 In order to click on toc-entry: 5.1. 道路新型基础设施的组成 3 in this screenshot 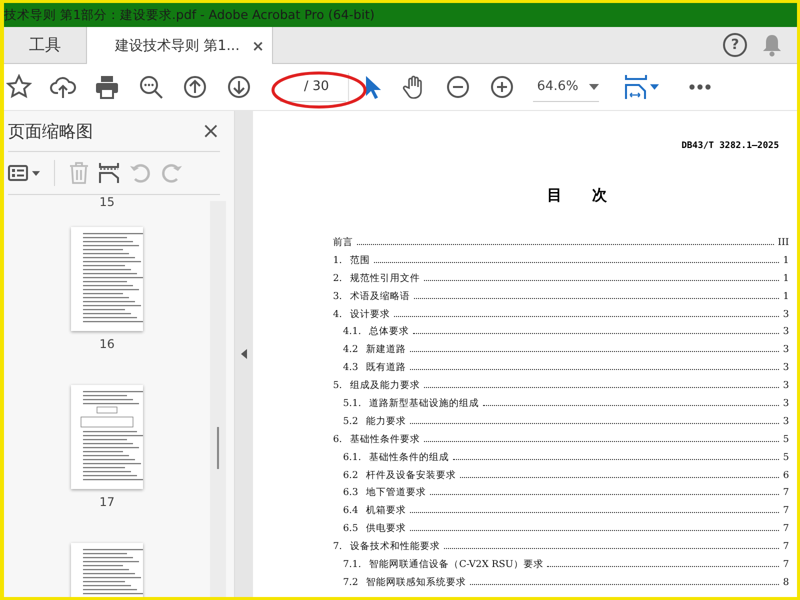, I will do `click(561, 406)`.